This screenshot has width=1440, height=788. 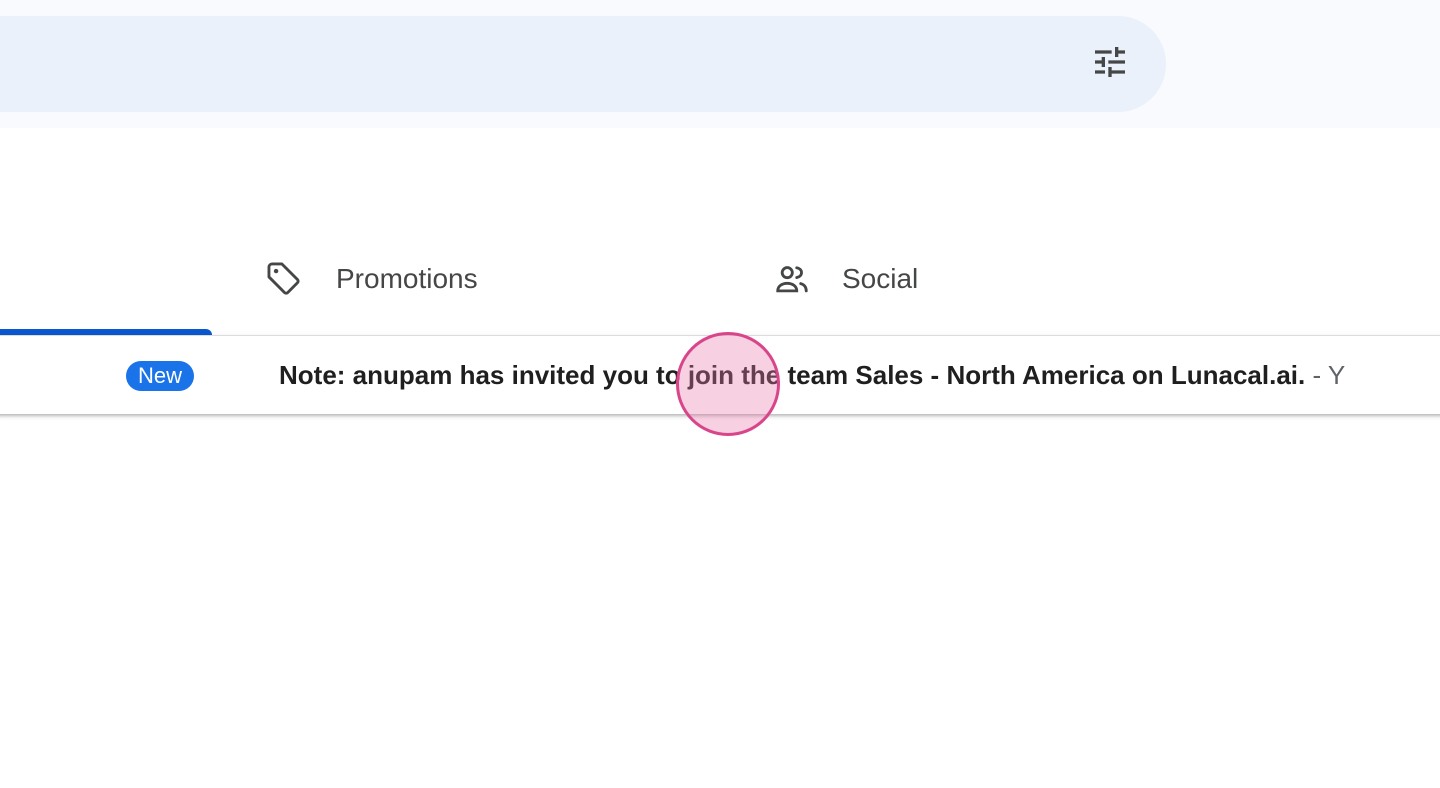 I want to click on tab-social: Social, so click(x=996, y=279).